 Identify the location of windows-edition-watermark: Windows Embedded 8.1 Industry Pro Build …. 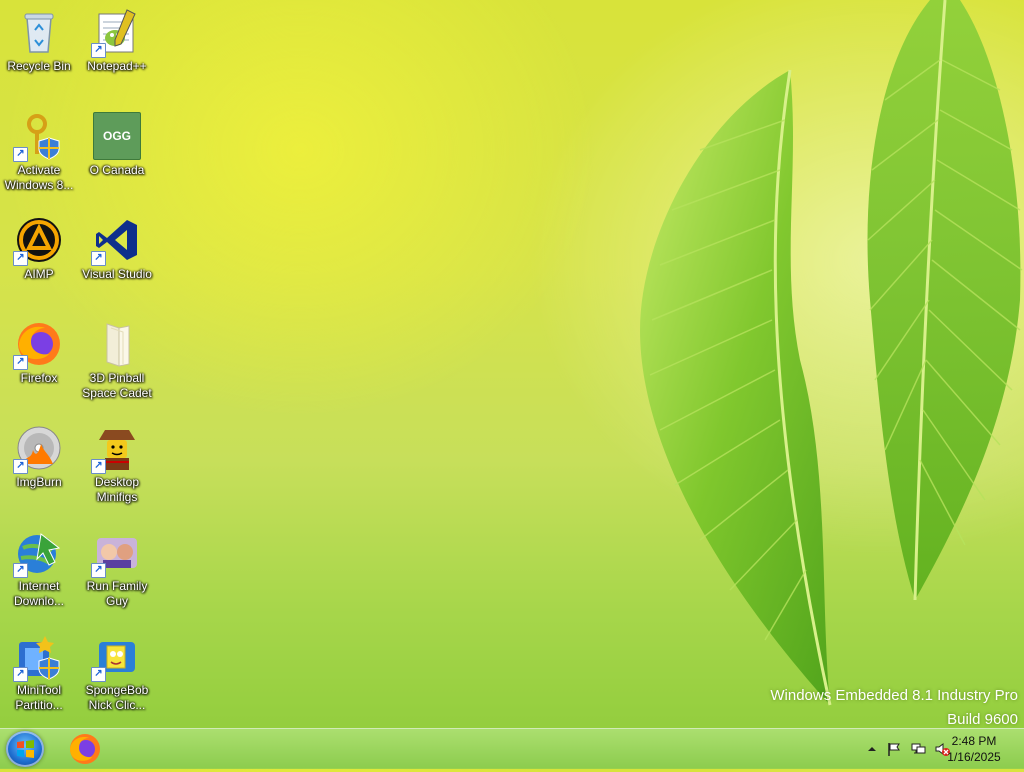
(894, 708).